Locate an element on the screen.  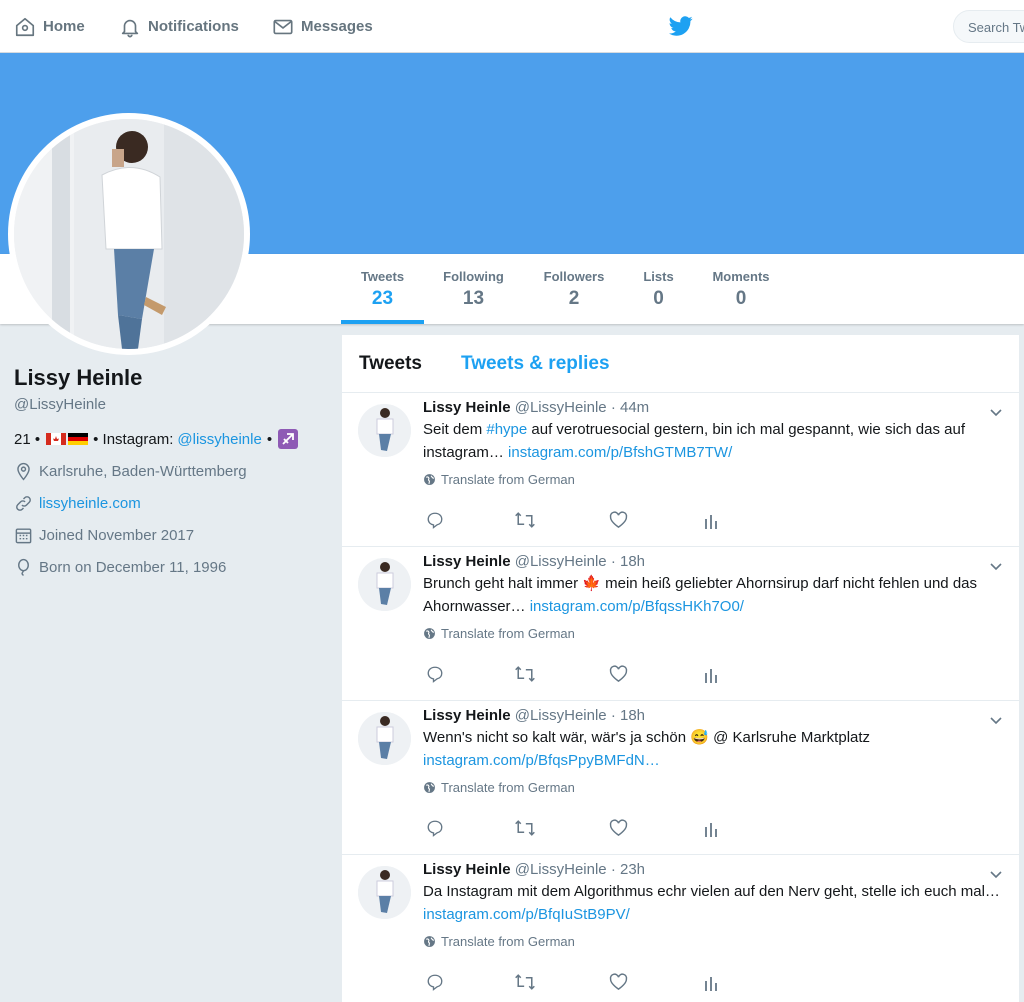
stat-followers: Followers 2 is located at coordinates (574, 289).